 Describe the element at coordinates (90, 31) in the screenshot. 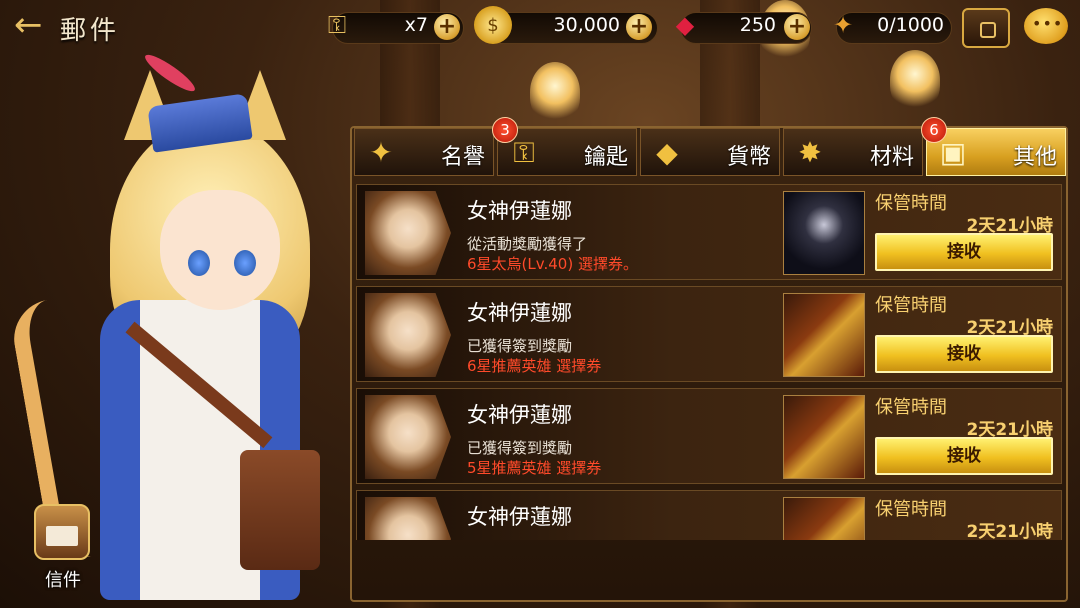

I see `page-title: 郵件` at that location.